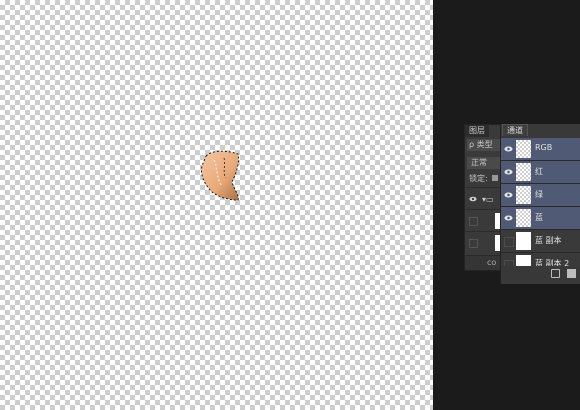 The height and width of the screenshot is (410, 580). What do you see at coordinates (220, 176) in the screenshot?
I see `selected-image-fragment` at bounding box center [220, 176].